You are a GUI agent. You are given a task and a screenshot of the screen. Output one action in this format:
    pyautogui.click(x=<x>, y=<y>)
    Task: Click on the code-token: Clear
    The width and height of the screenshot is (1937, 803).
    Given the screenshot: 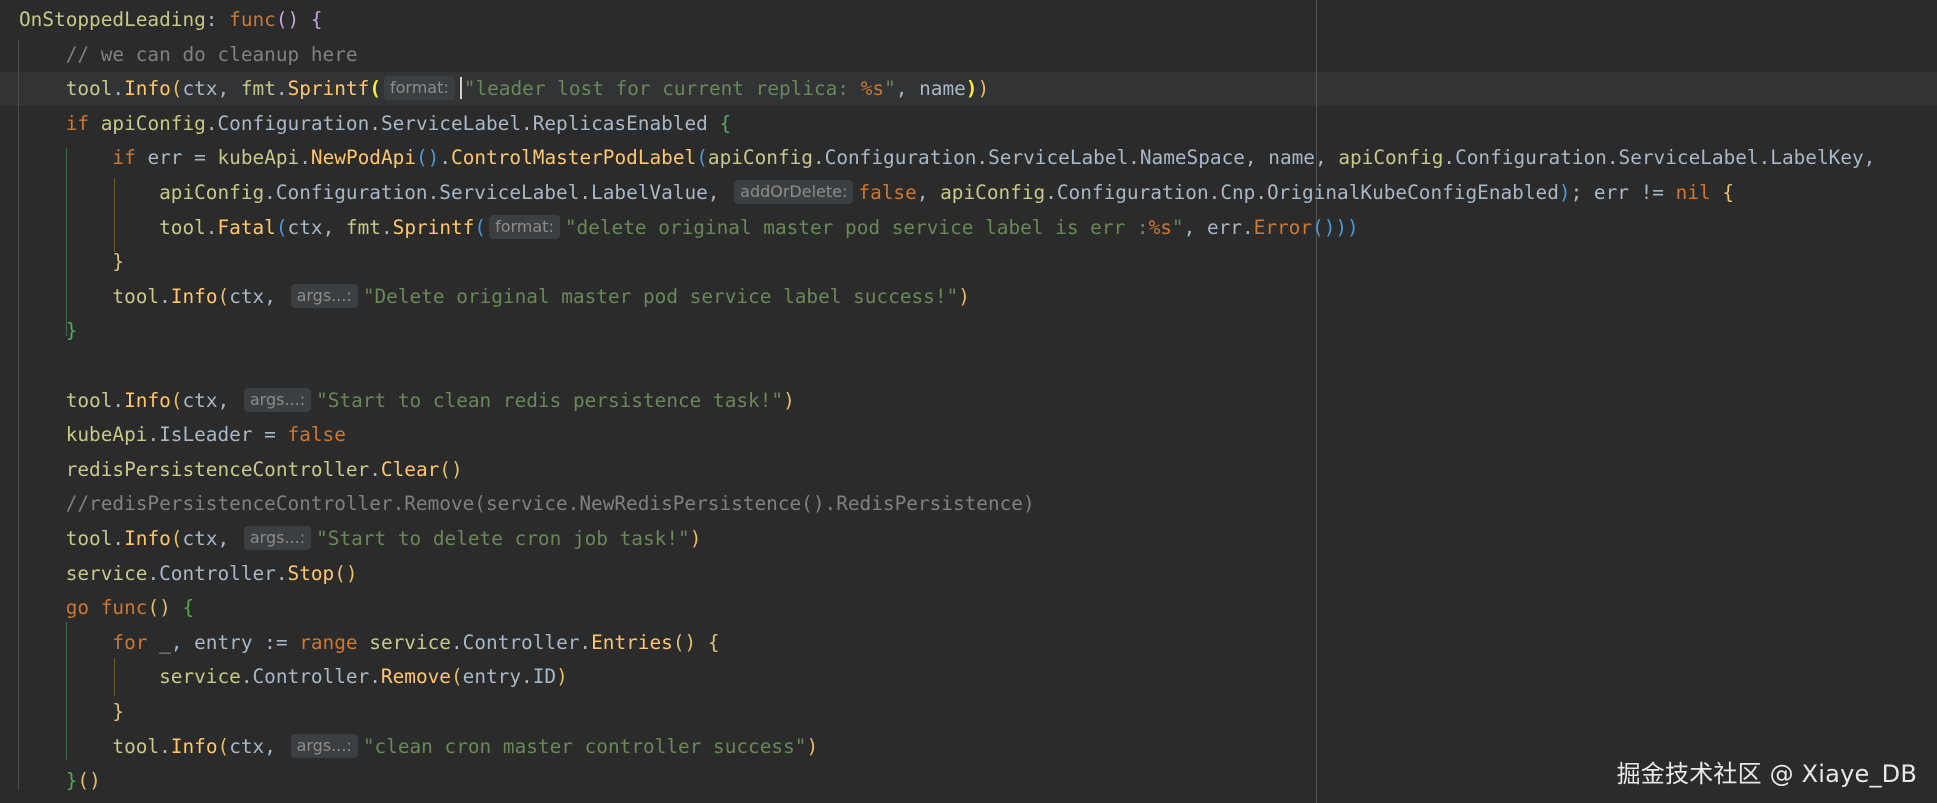 What is the action you would take?
    pyautogui.click(x=410, y=469)
    